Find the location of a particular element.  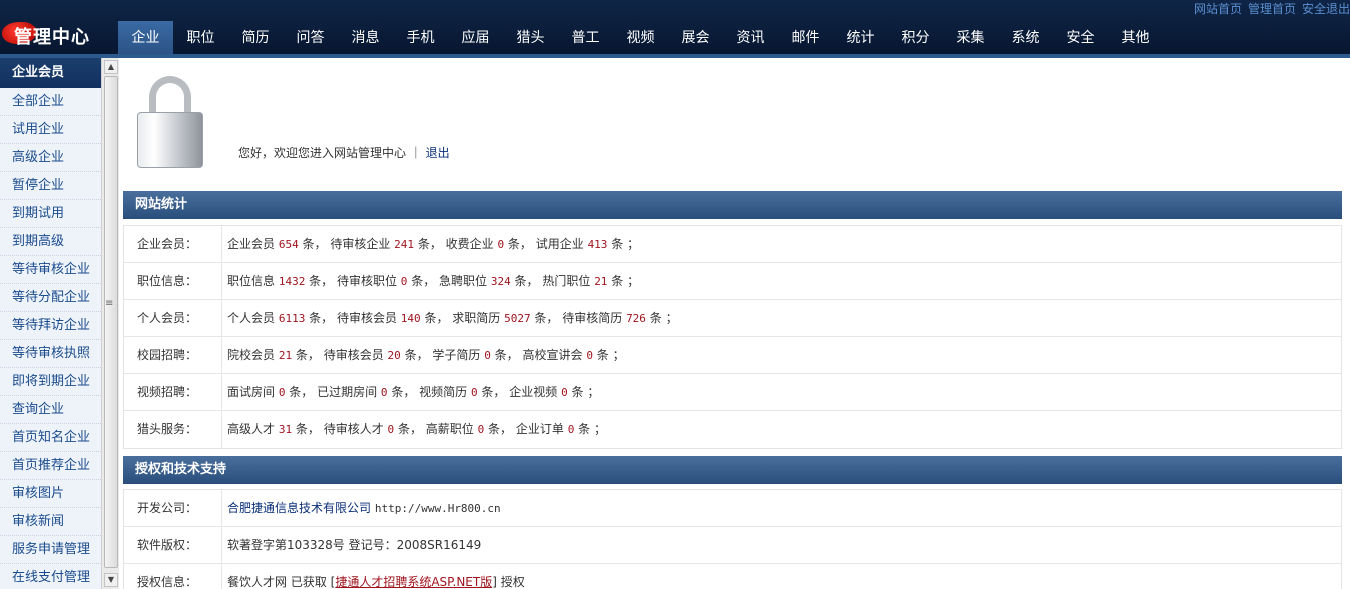

table-row: 授权信息： 餐饮人才网 已获取 [捷通人才招聘系统ASP.NET版] 授权 is located at coordinates (732, 576).